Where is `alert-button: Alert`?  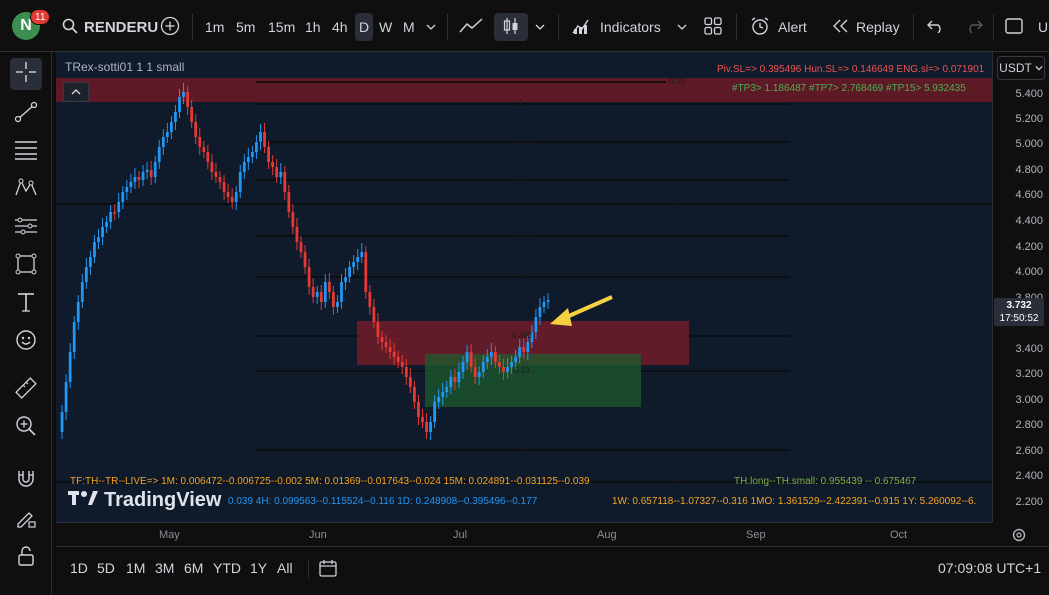
alert-button: Alert is located at coordinates (778, 27).